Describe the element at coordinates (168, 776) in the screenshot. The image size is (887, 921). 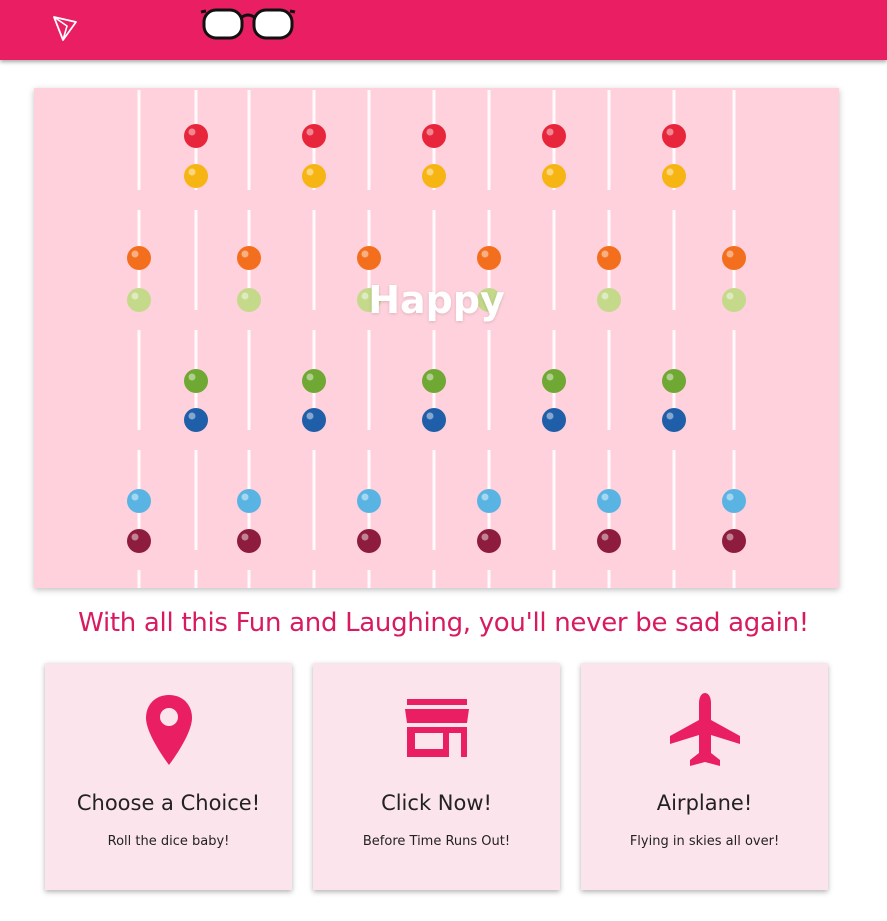
I see `card-choose-a-choice: Choose a Choice! Roll the dice baby!` at that location.